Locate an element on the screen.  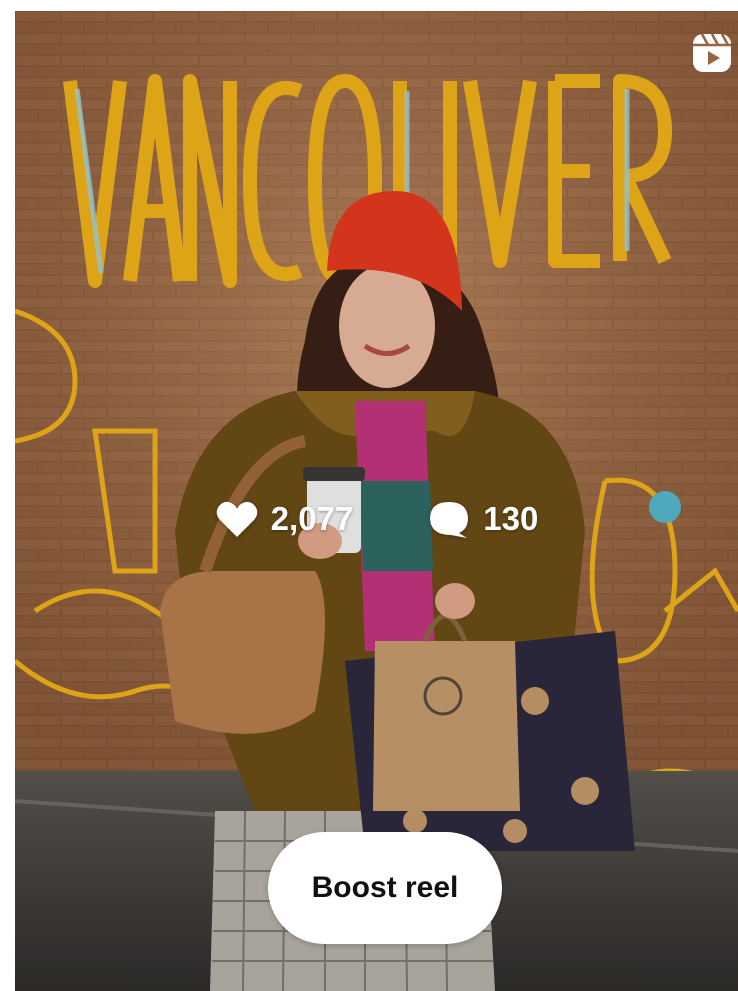
likes-count: 2,077 is located at coordinates (312, 518).